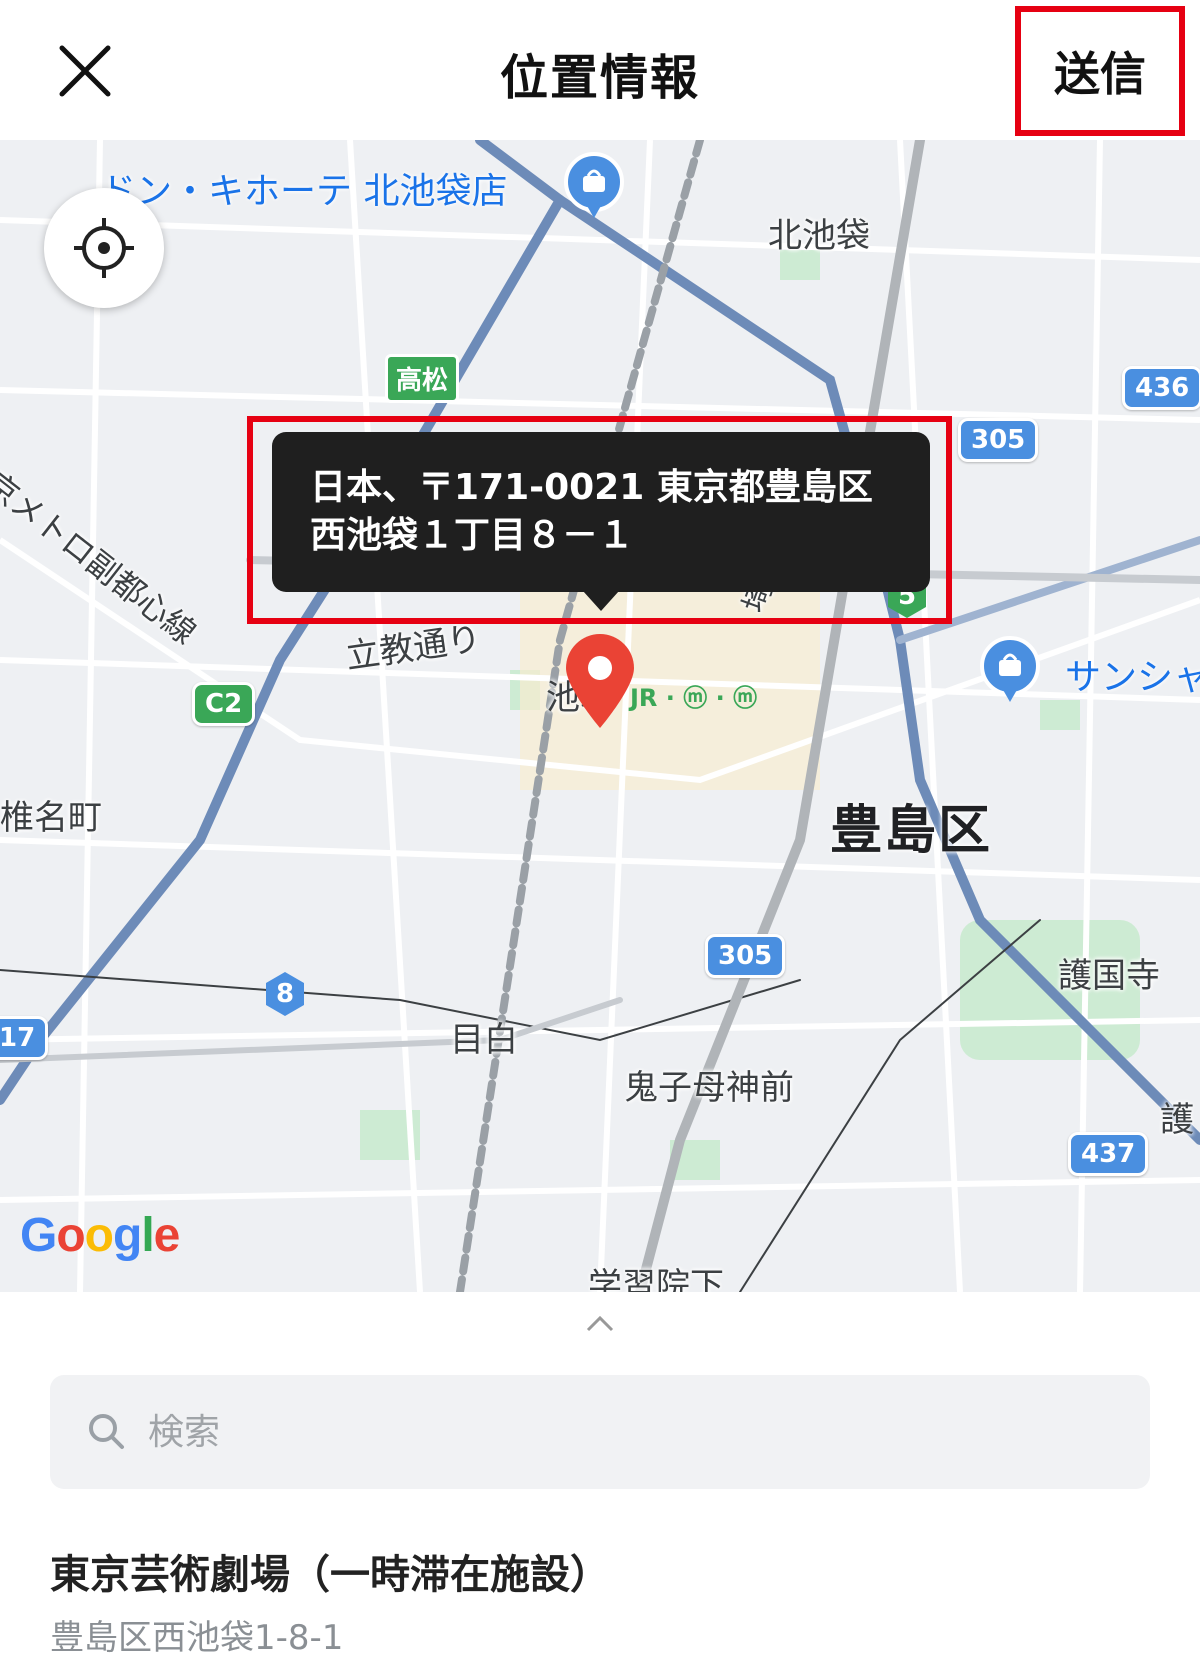 This screenshot has height=1665, width=1200. What do you see at coordinates (106, 1431) in the screenshot?
I see `search-icon` at bounding box center [106, 1431].